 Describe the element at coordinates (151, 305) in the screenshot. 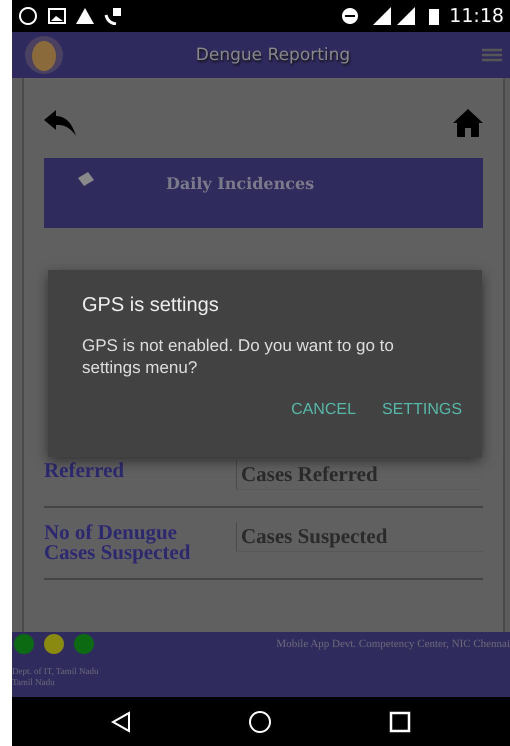

I see `dialog-title: GPS is settings` at that location.